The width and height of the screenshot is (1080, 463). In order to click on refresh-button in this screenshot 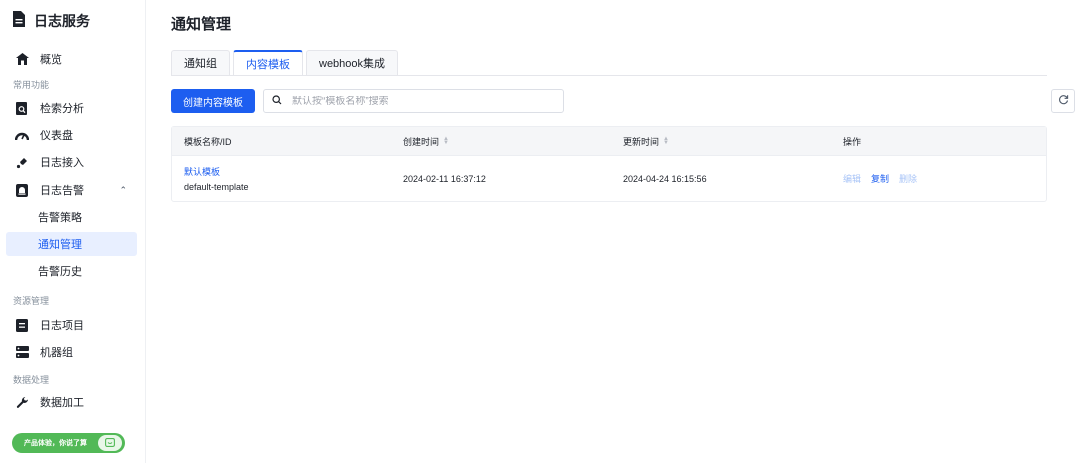, I will do `click(1063, 101)`.